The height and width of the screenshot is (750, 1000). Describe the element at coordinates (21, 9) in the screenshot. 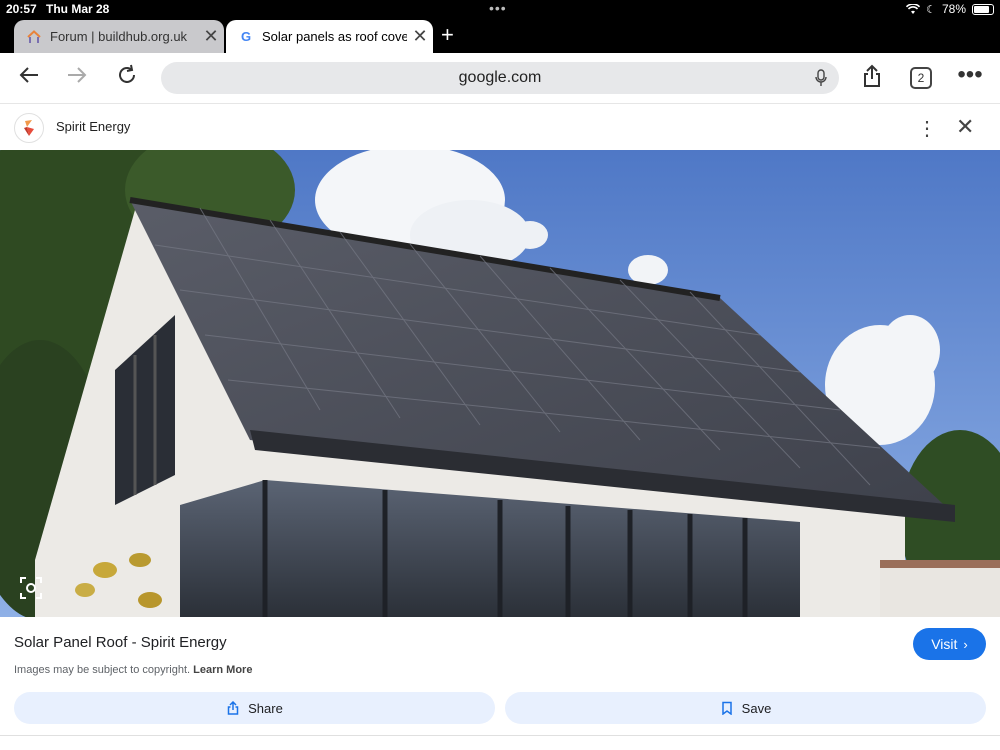

I see `status-time: 20:57` at that location.